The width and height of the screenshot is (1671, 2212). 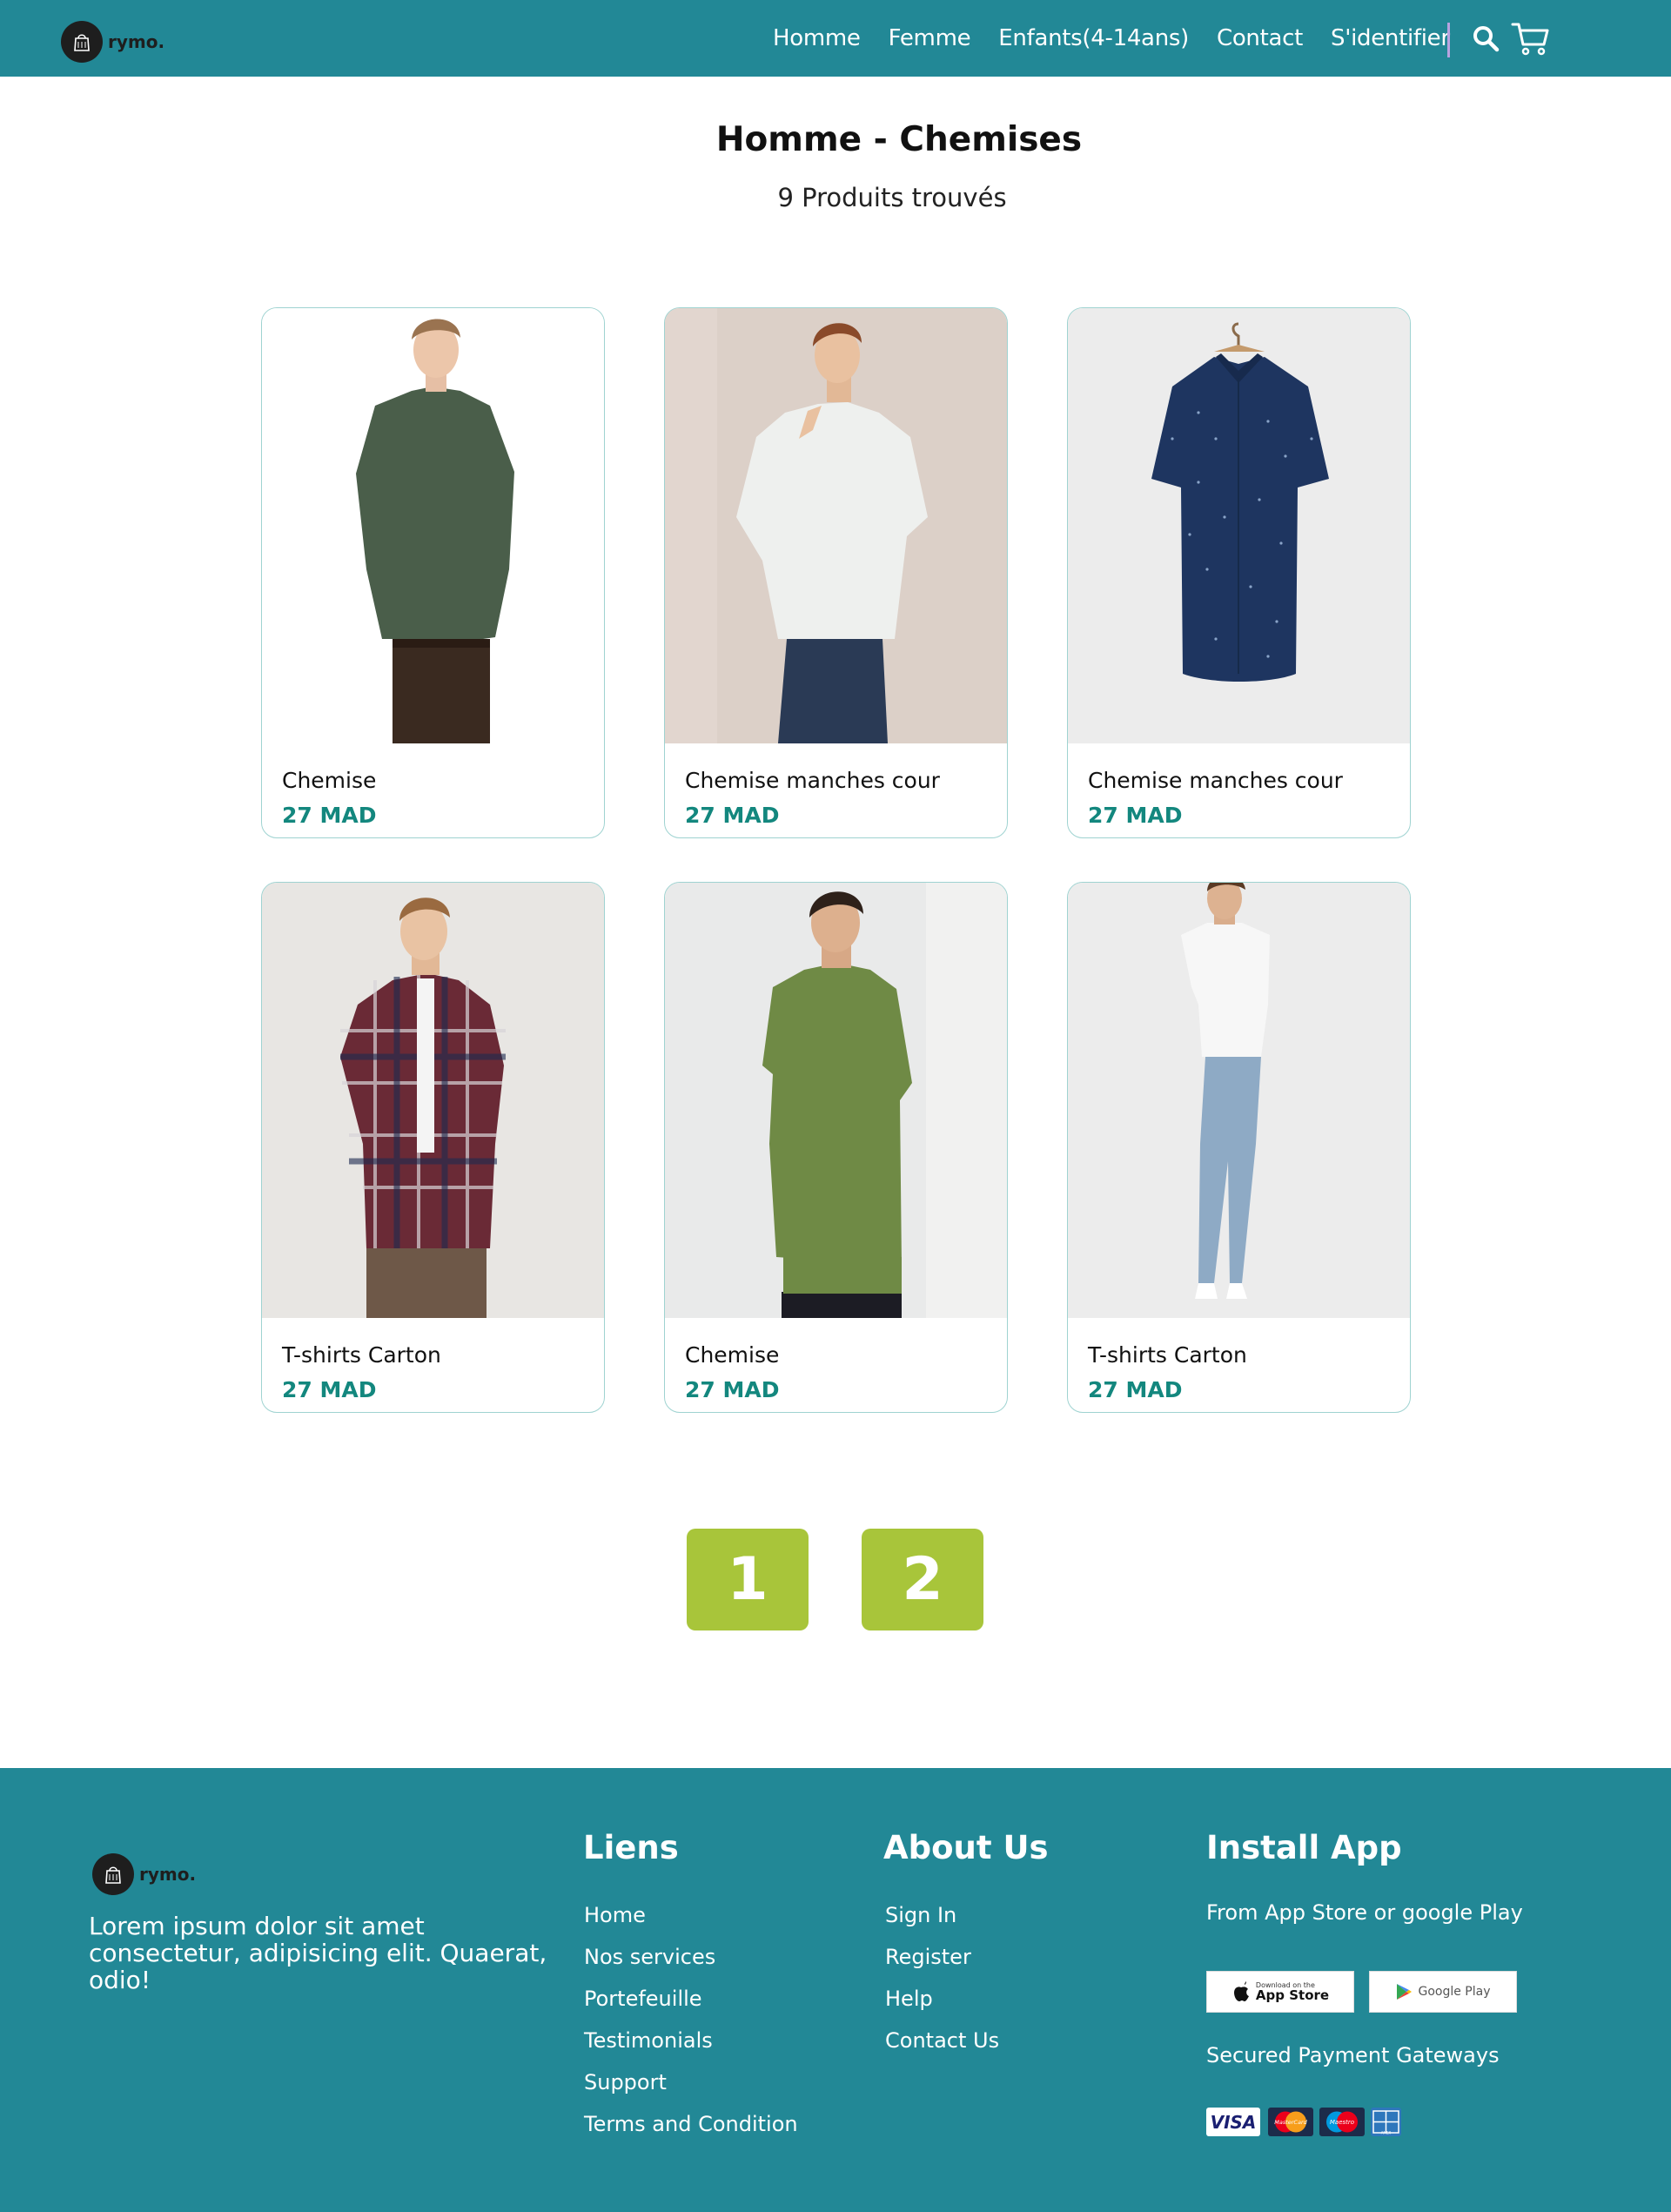 What do you see at coordinates (1405, 1992) in the screenshot?
I see `google-play-icon` at bounding box center [1405, 1992].